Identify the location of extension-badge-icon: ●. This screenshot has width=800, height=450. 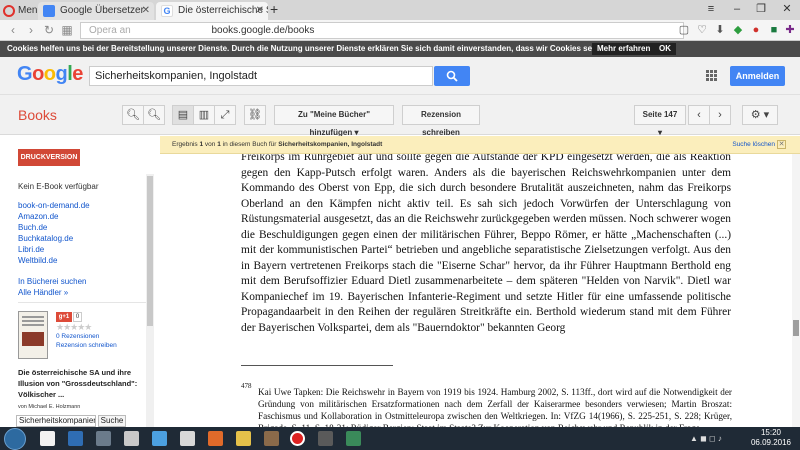
(756, 30).